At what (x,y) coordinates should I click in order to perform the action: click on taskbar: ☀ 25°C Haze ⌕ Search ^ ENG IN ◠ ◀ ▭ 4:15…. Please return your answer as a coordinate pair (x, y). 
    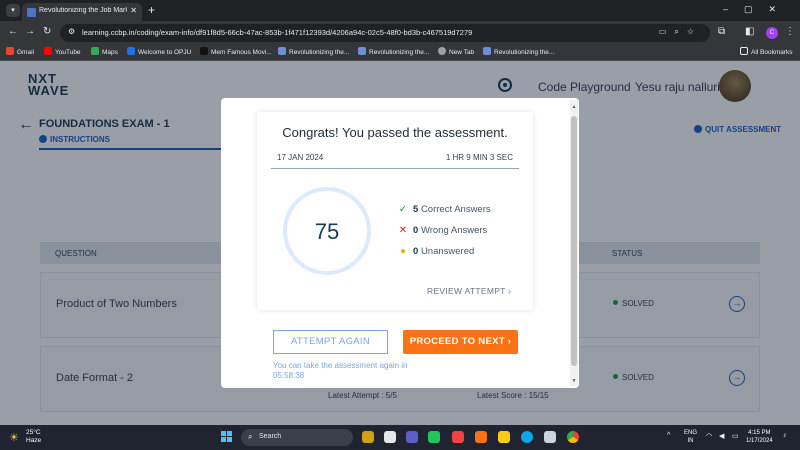
    Looking at the image, I should click on (400, 437).